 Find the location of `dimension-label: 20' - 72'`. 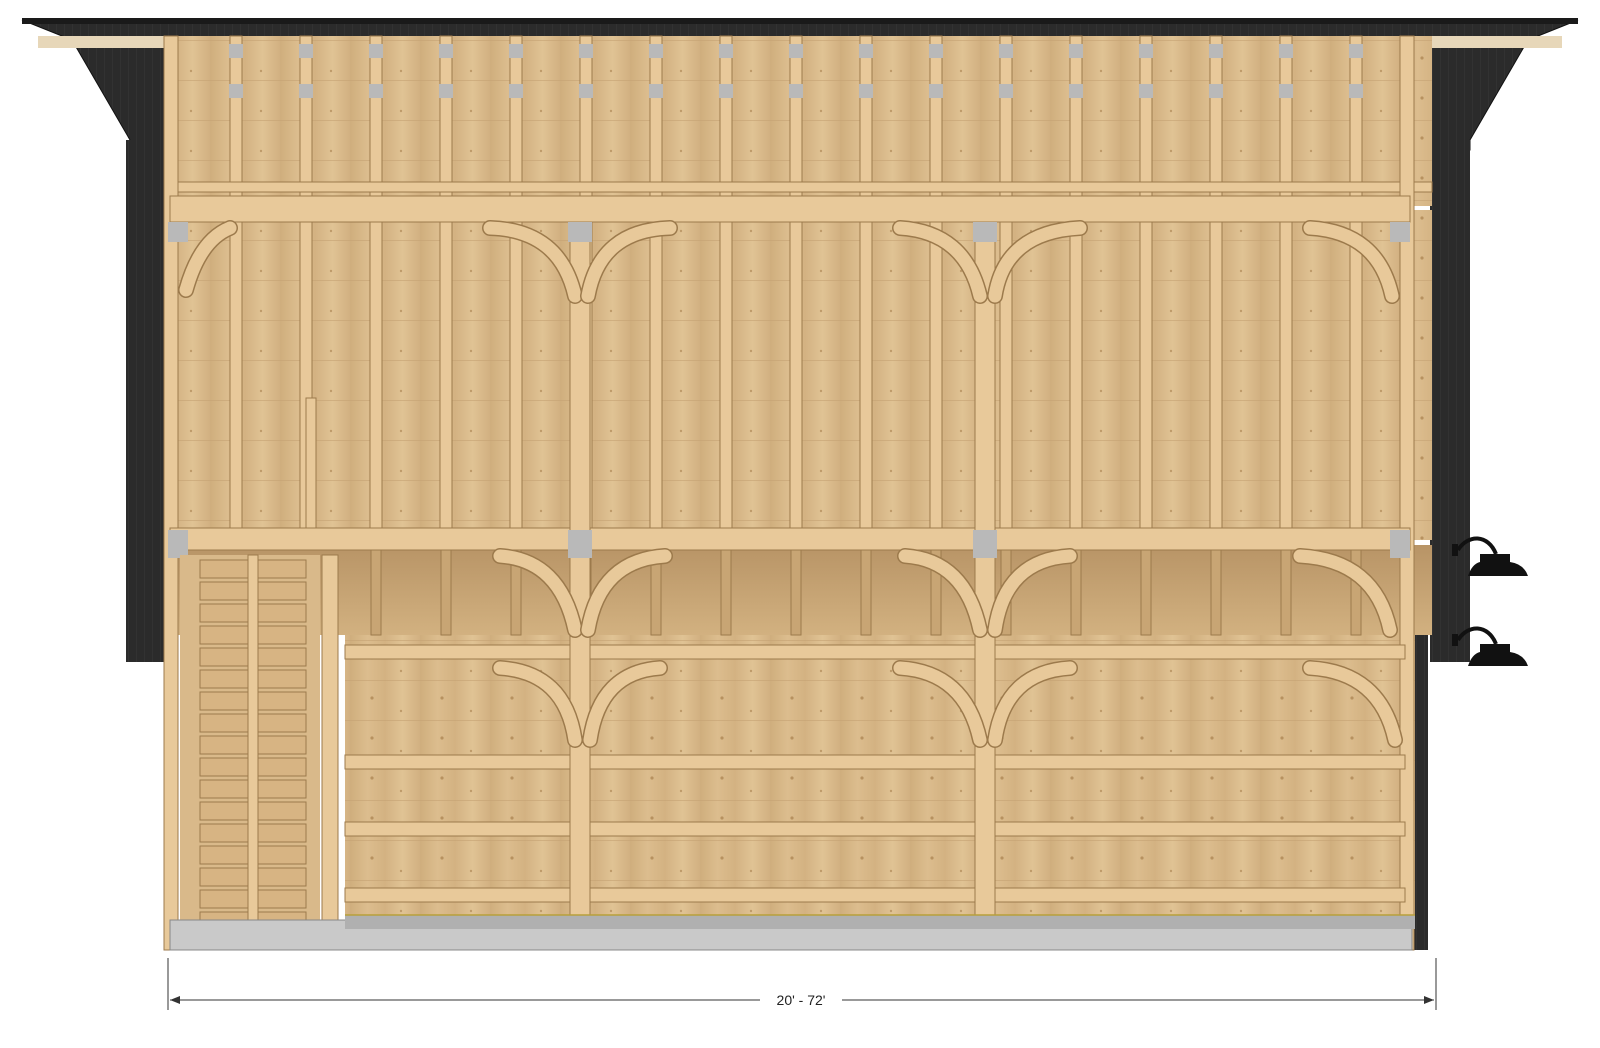

dimension-label: 20' - 72' is located at coordinates (801, 1000).